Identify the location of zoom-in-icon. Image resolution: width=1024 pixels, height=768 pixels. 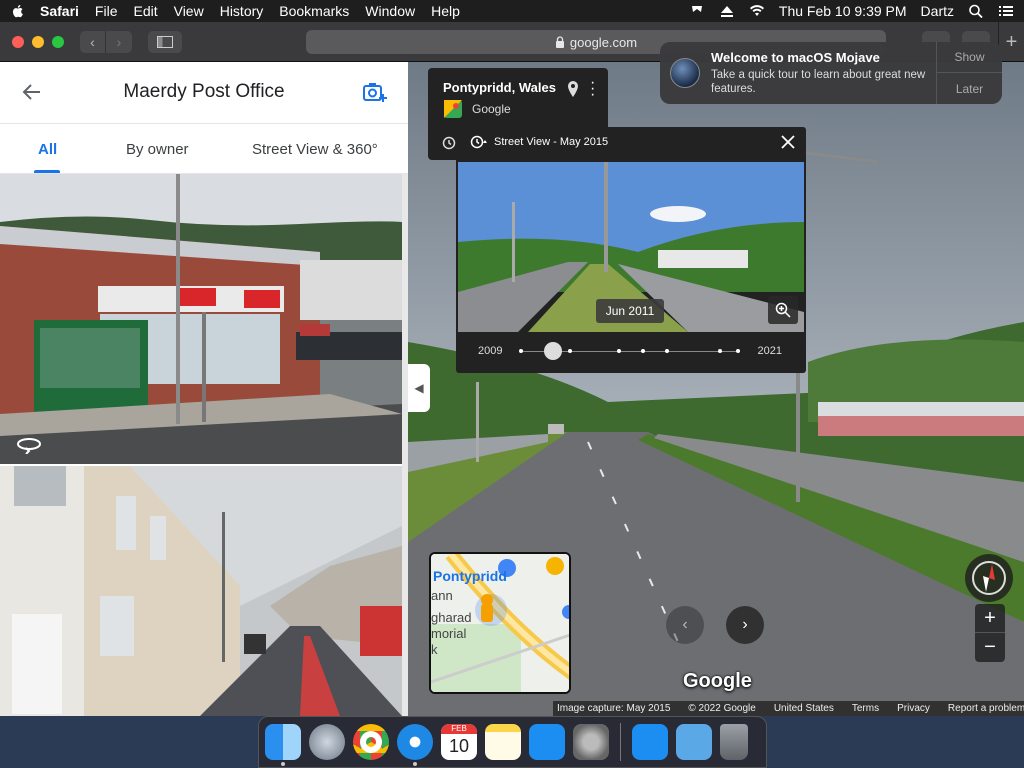
(783, 310).